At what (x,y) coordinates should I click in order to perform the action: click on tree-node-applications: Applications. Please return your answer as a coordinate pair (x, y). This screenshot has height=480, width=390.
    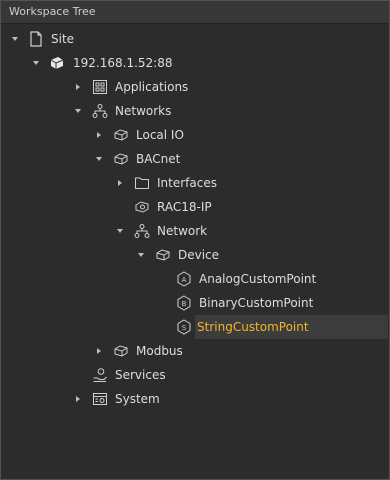
    Looking at the image, I should click on (195, 87).